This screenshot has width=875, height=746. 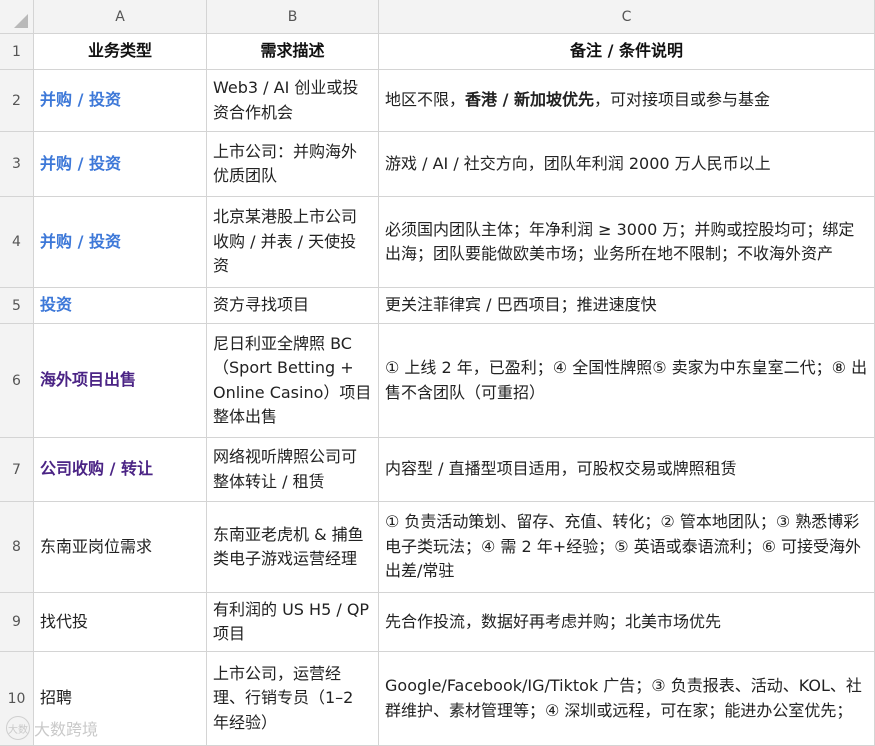 What do you see at coordinates (283, 697) in the screenshot?
I see `description-text: 上市公司，运营经理、行销专员（1–2 年经验）` at bounding box center [283, 697].